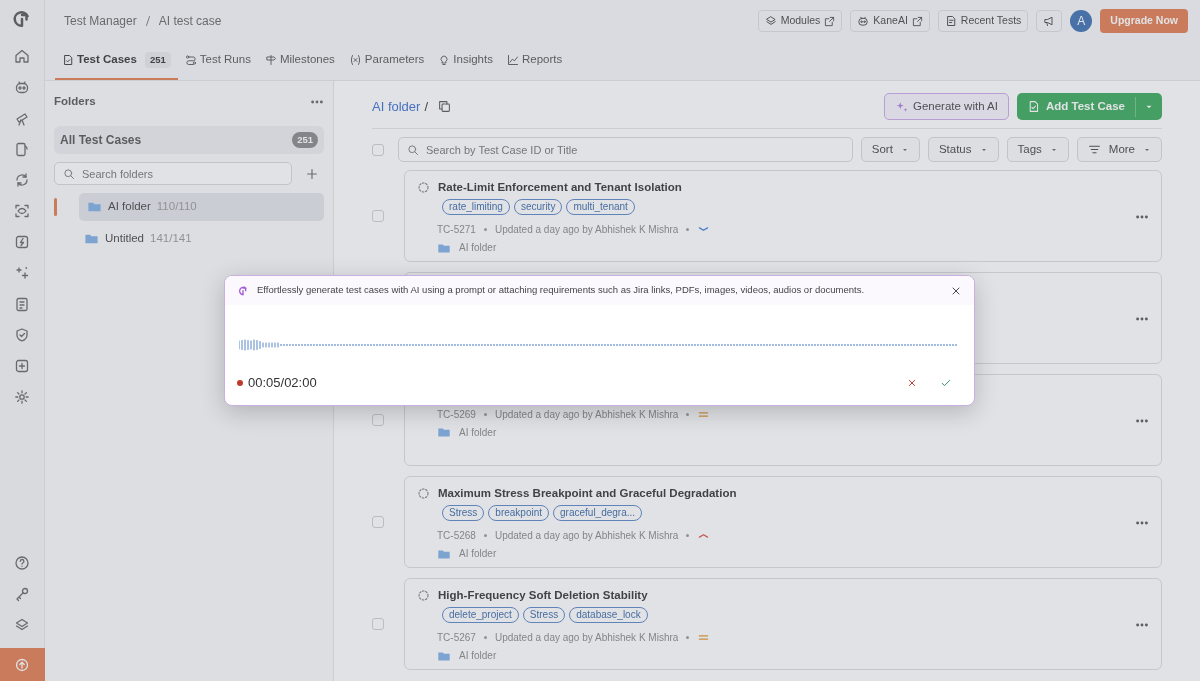 The image size is (1200, 681). What do you see at coordinates (386, 61) in the screenshot?
I see `tab: Parameters` at bounding box center [386, 61].